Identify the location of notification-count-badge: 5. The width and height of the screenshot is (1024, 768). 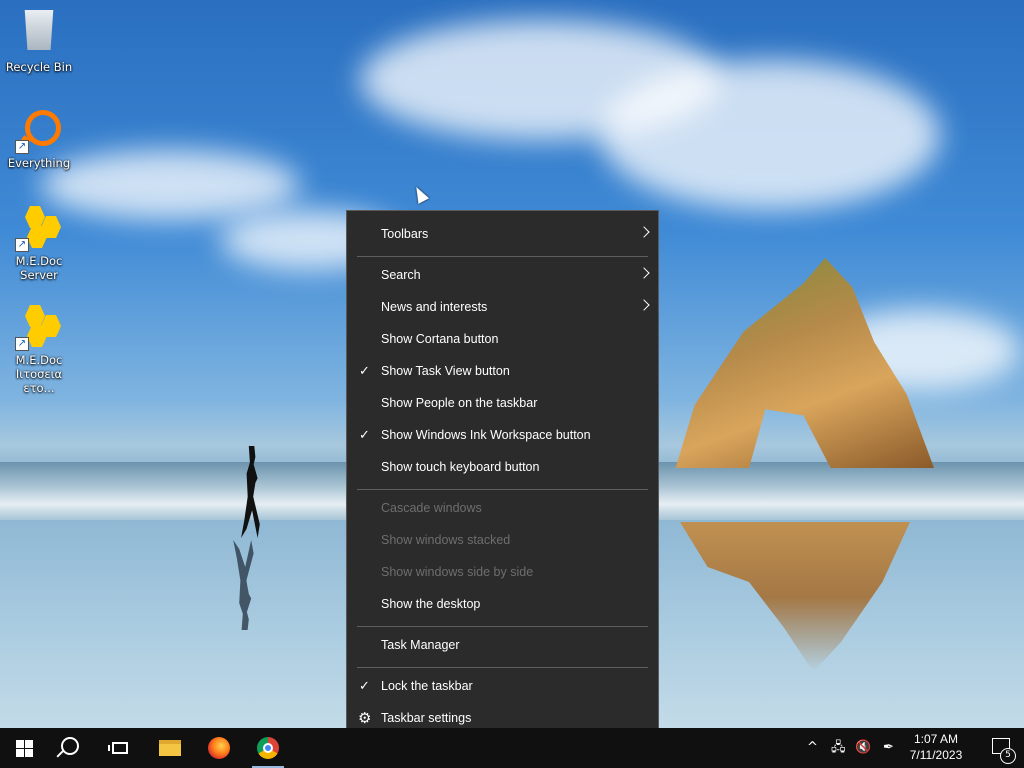
(1008, 756).